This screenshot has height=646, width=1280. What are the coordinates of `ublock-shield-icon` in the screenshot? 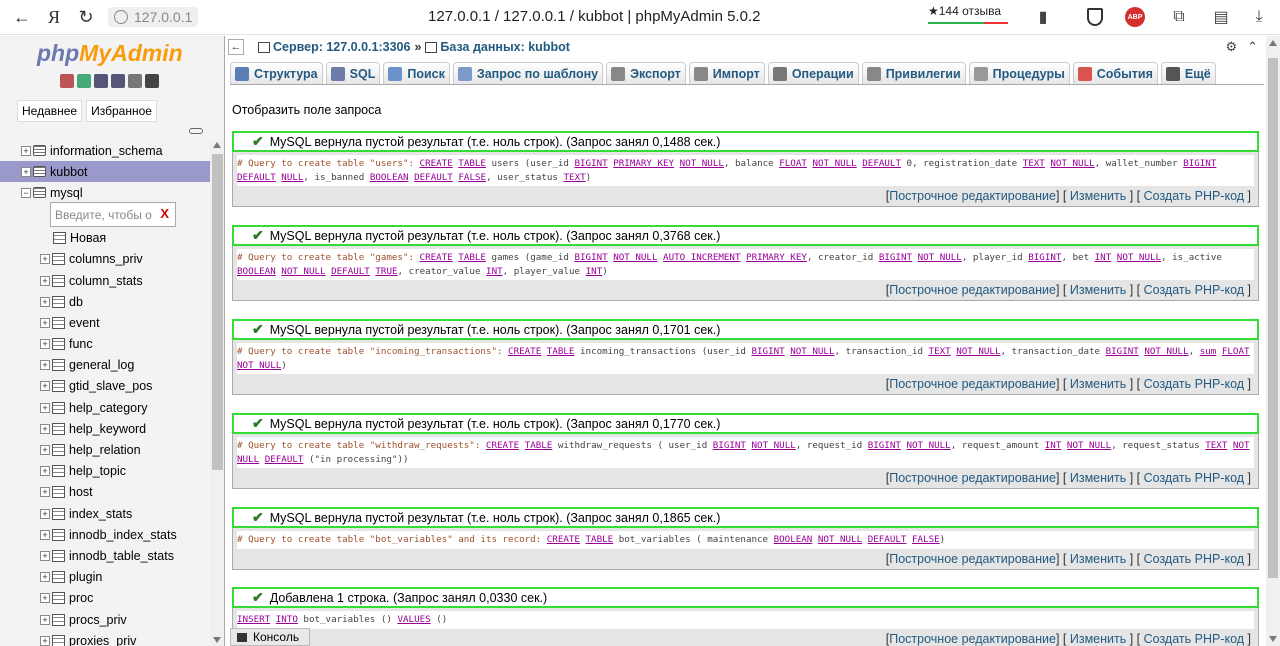 It's located at (1095, 17).